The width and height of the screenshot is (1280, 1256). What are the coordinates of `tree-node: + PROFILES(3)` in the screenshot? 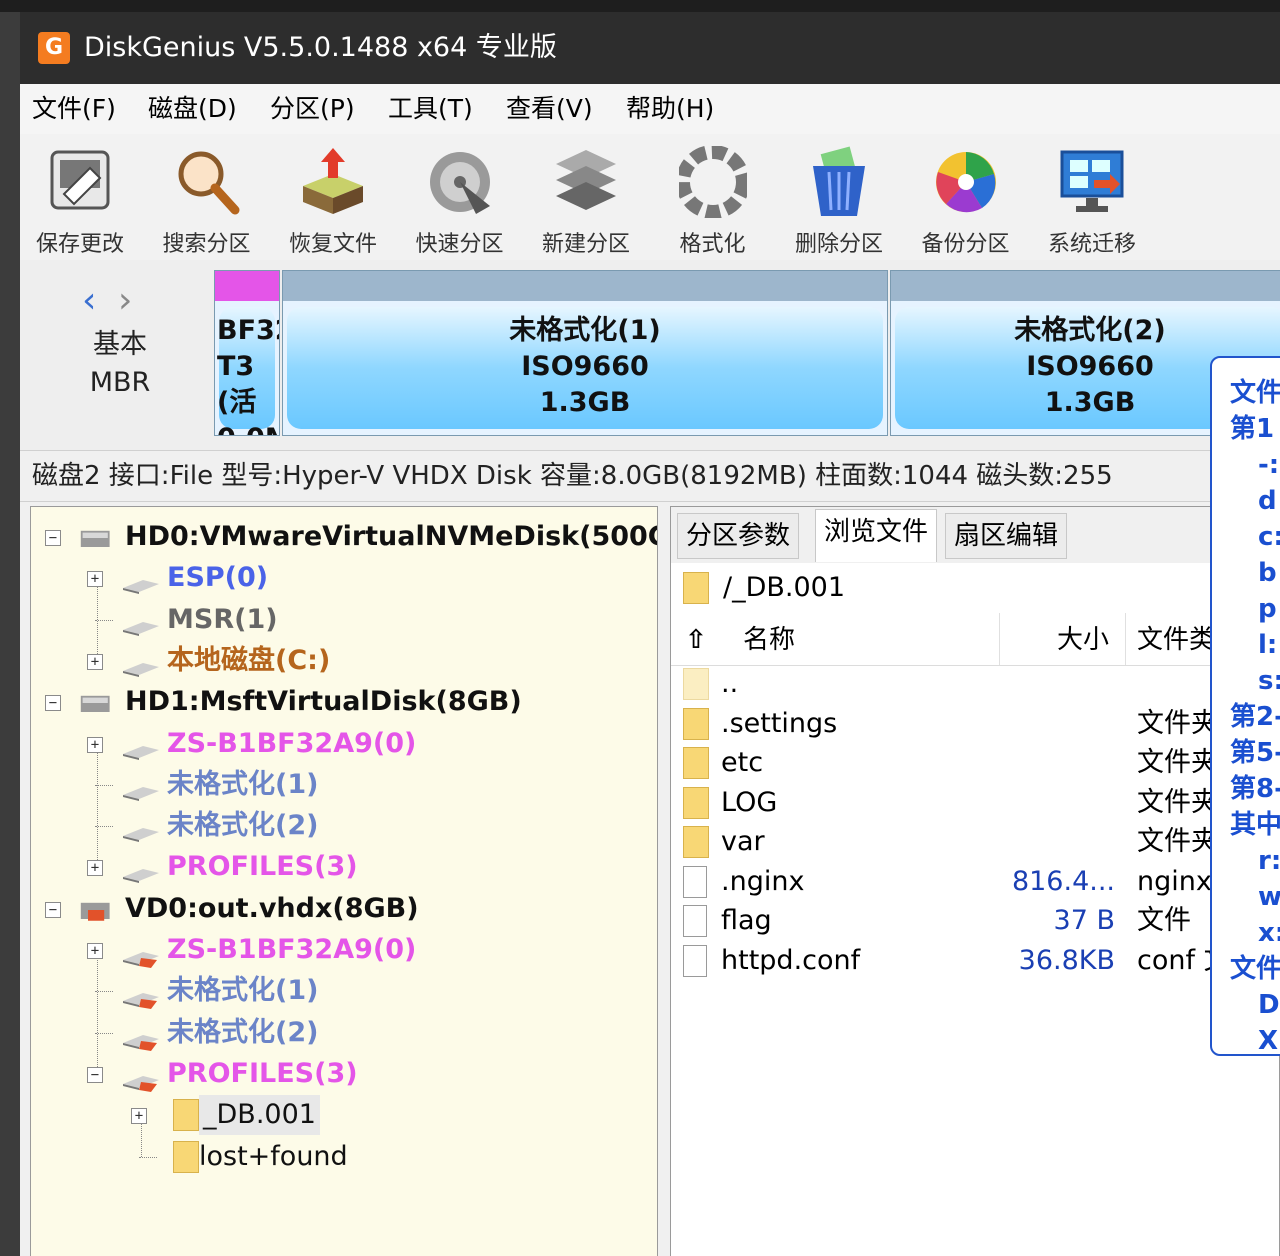 It's located at (341, 867).